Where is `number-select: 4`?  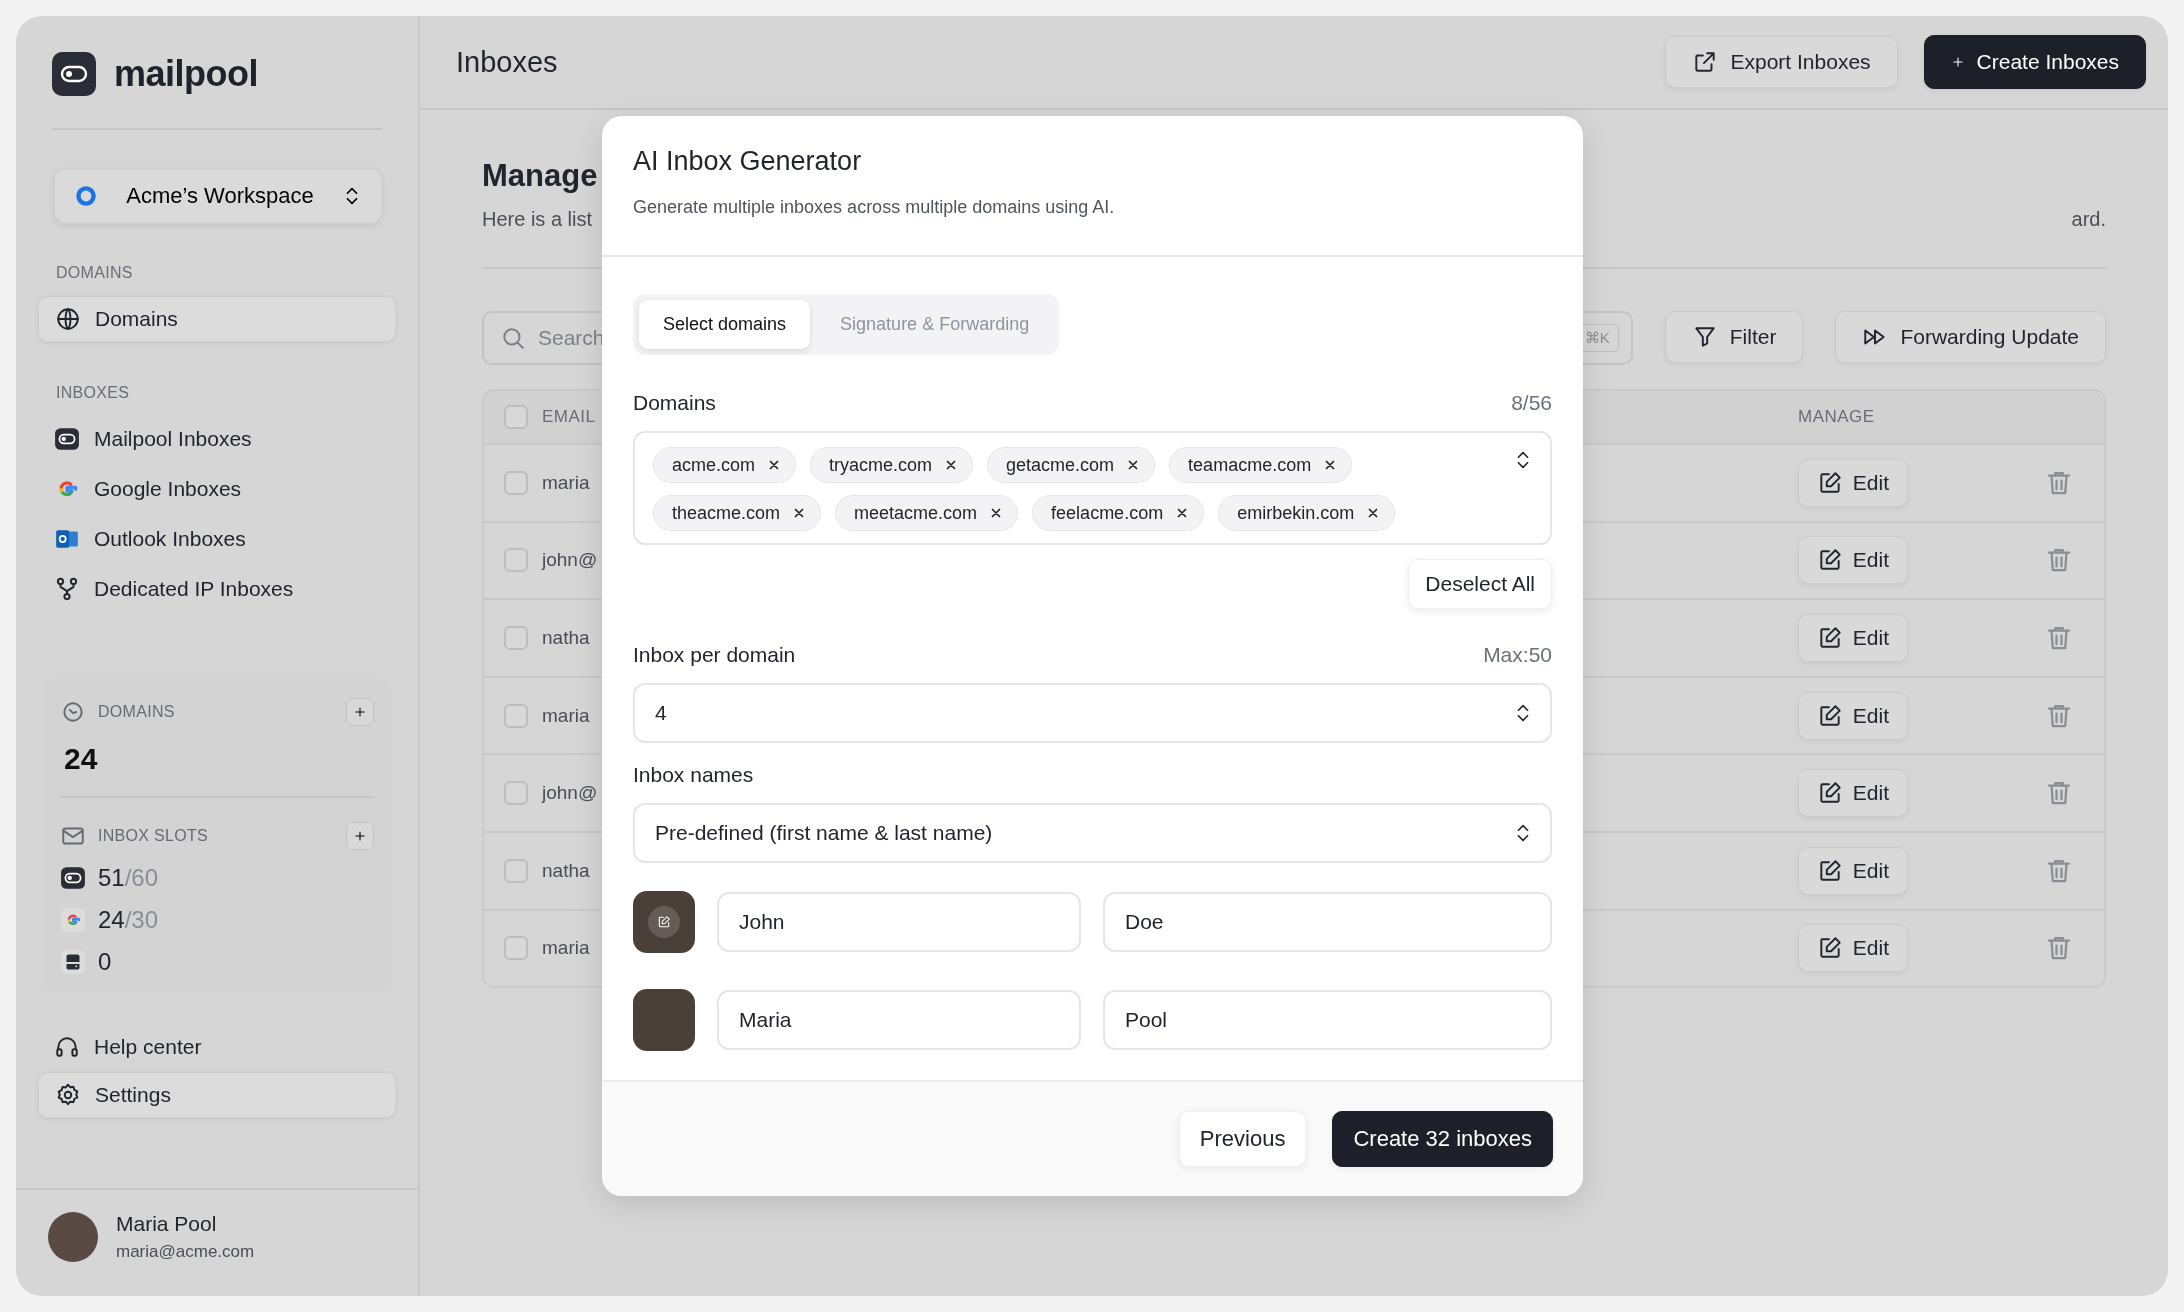 number-select: 4 is located at coordinates (1092, 713).